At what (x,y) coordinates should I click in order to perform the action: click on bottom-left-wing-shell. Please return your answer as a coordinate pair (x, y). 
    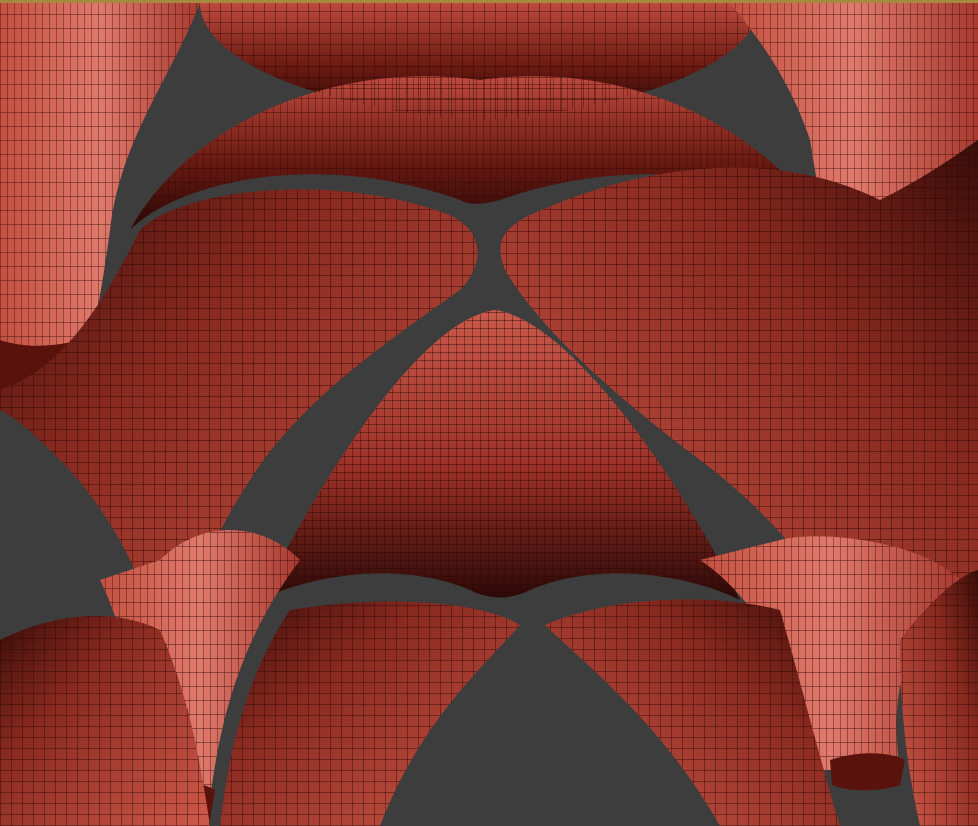
    Looking at the image, I should click on (260, 713).